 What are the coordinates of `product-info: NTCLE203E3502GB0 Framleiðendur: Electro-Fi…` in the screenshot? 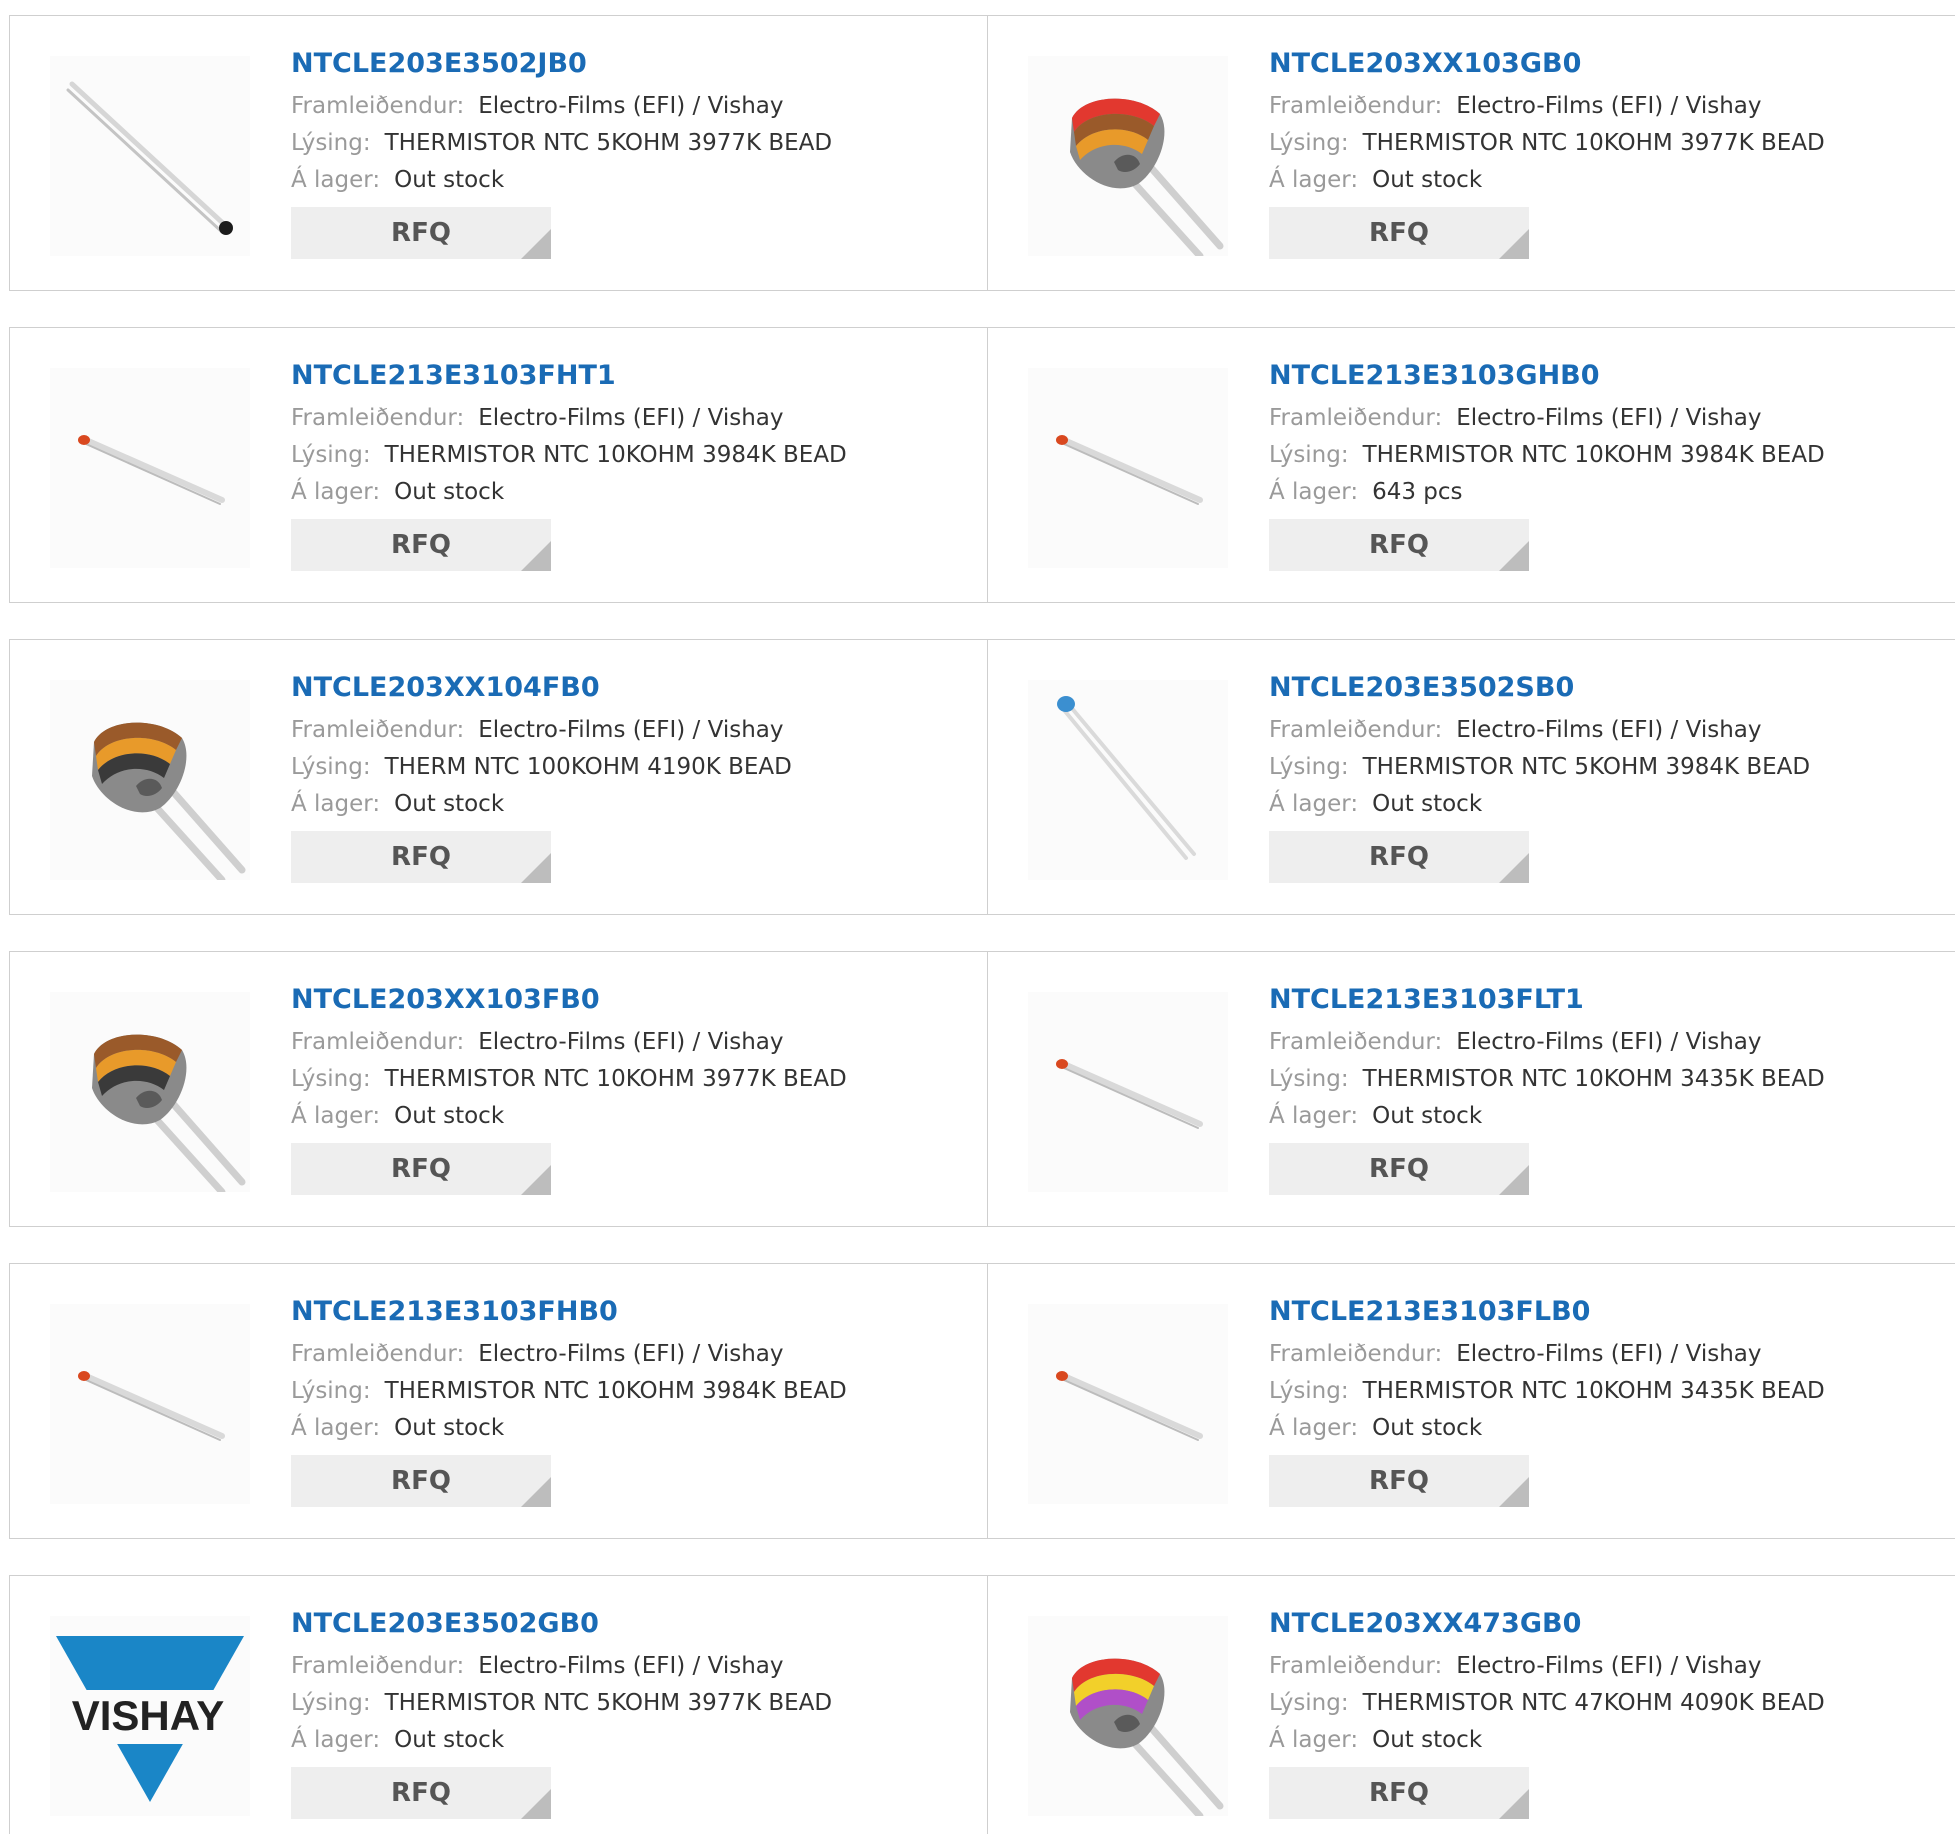 It's located at (634, 1712).